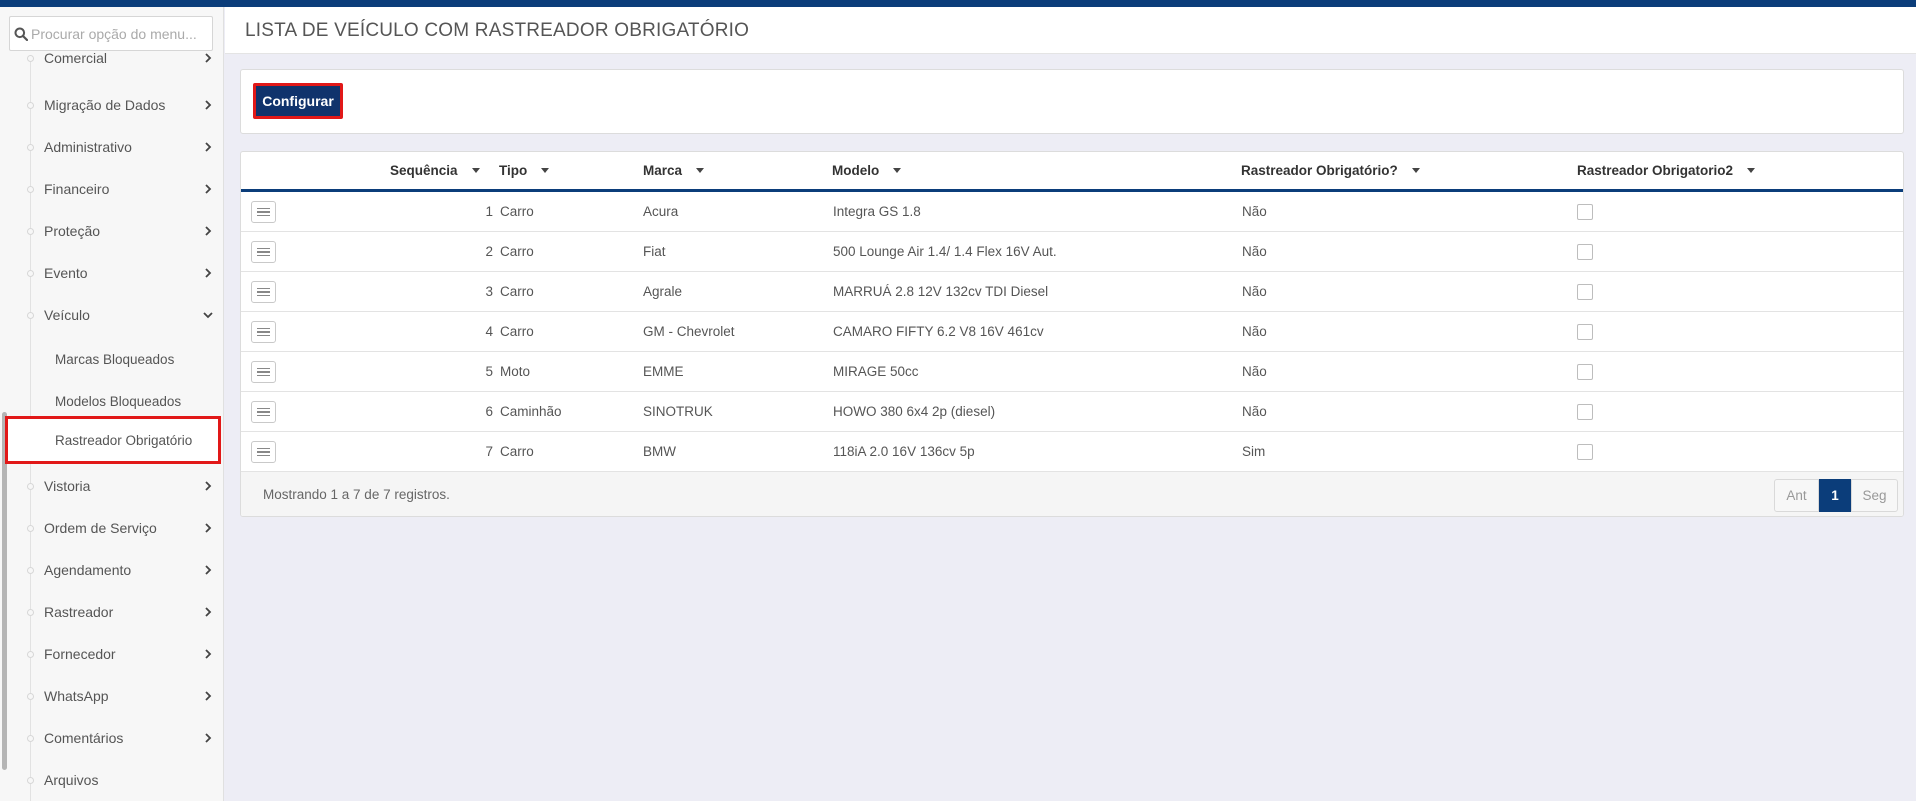 The height and width of the screenshot is (801, 1916). Describe the element at coordinates (115, 359) in the screenshot. I see `sidebar-subitem-label: Marcas Bloqueados` at that location.